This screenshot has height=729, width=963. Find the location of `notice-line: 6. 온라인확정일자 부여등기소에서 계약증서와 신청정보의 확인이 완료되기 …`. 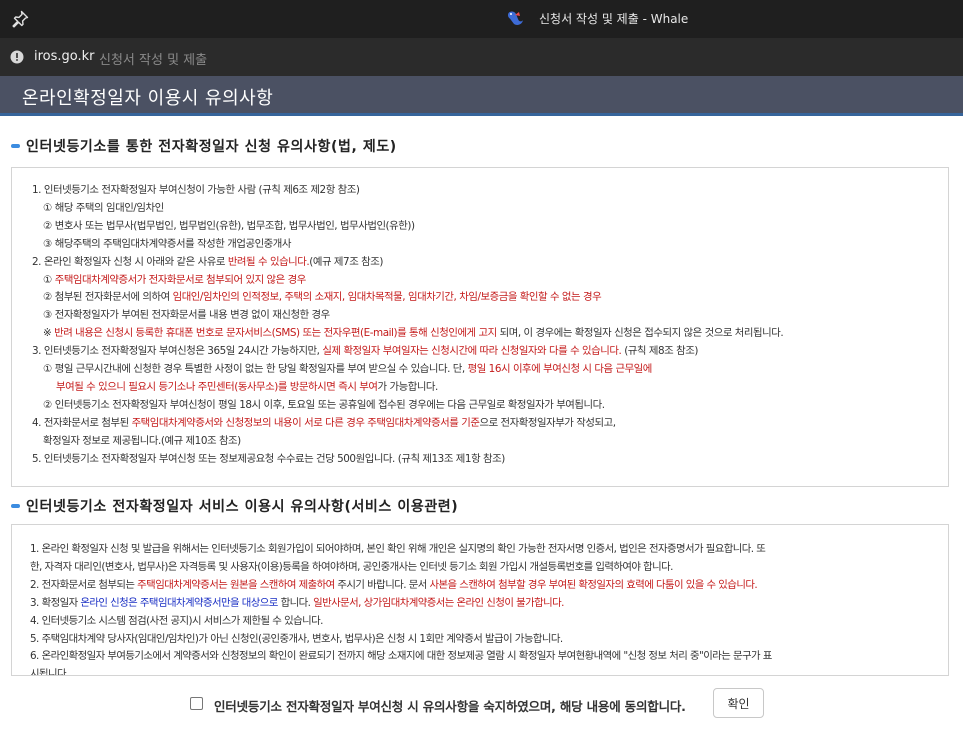

notice-line: 6. 온라인확정일자 부여등기소에서 계약증서와 신청정보의 확인이 완료되기 … is located at coordinates (401, 656).